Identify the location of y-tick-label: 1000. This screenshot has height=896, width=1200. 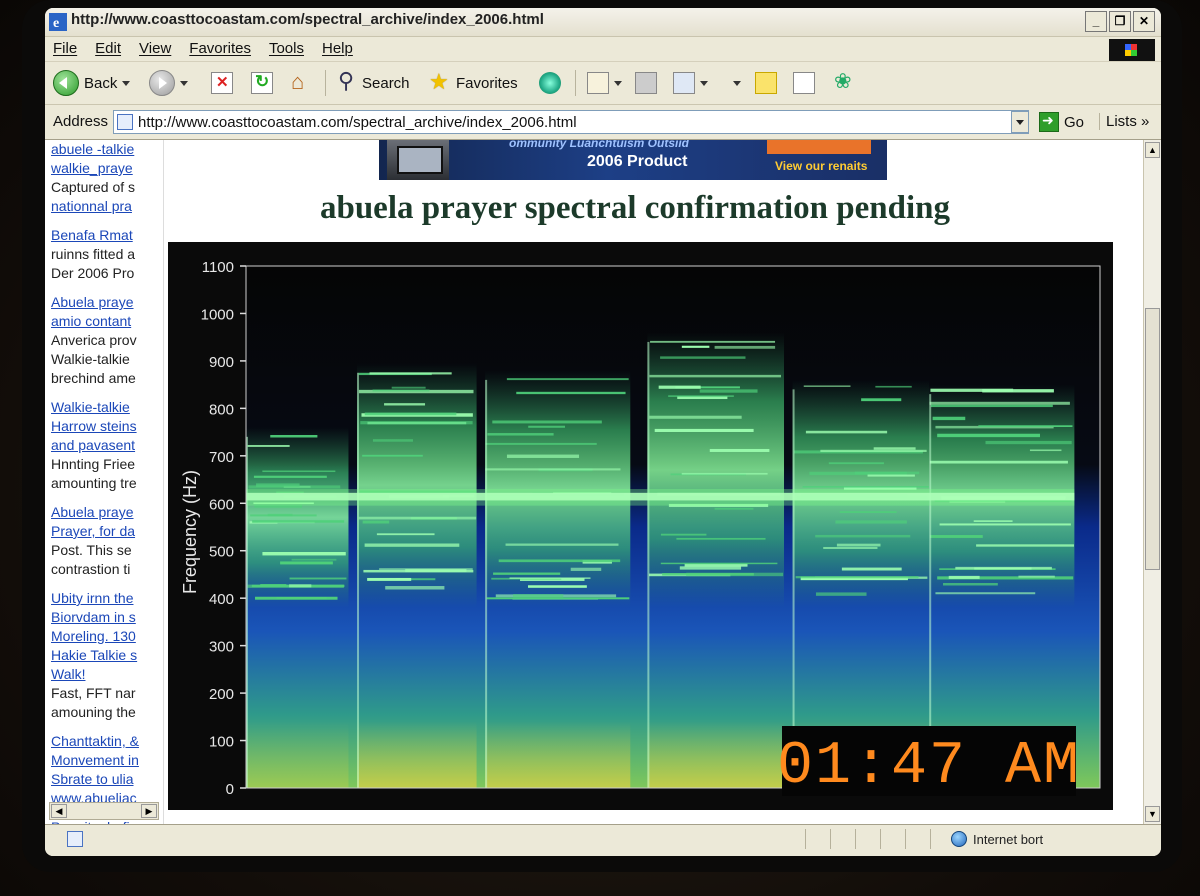
(217, 314).